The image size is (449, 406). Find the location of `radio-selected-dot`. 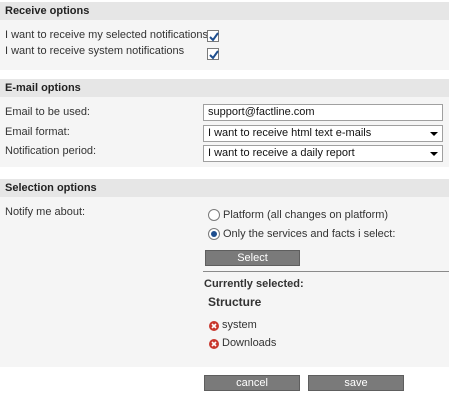

radio-selected-dot is located at coordinates (214, 234).